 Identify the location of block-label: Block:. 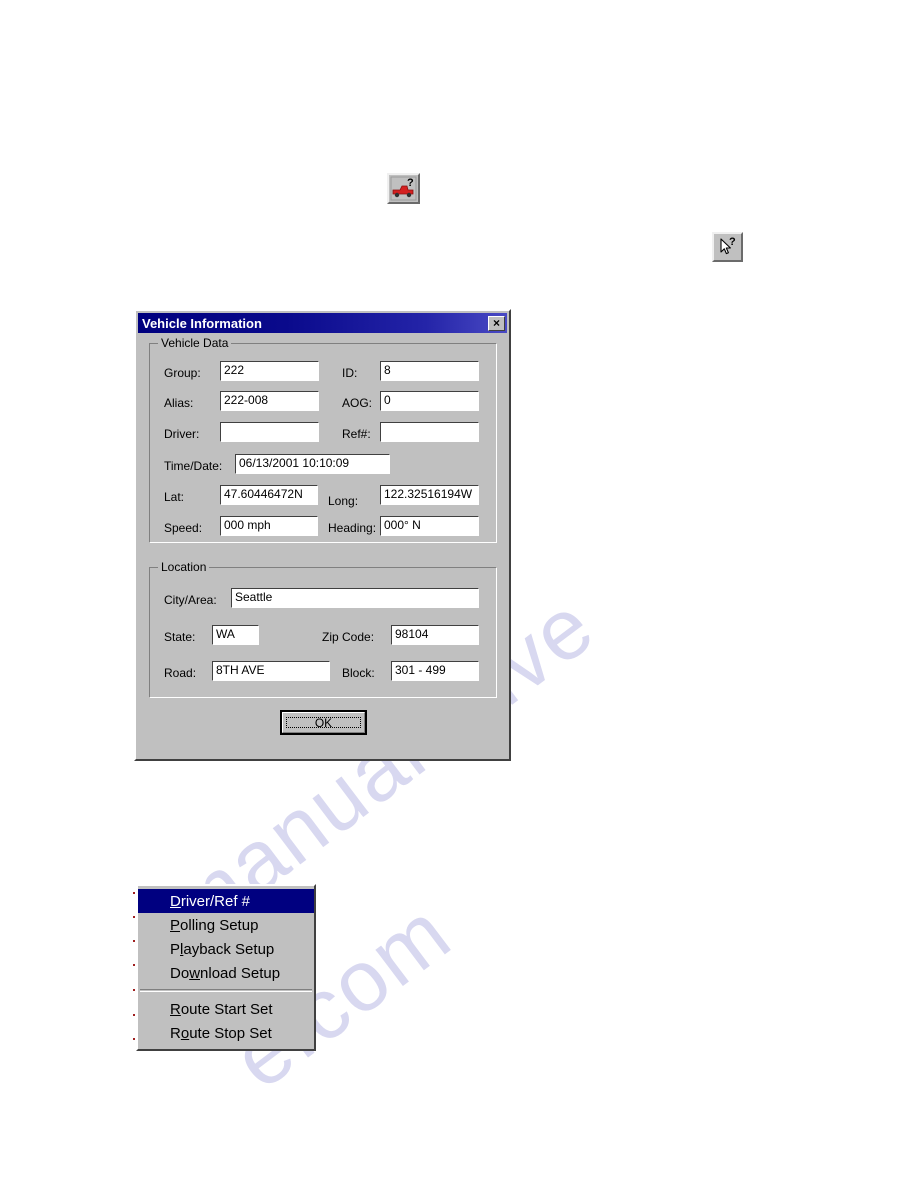
(358, 673).